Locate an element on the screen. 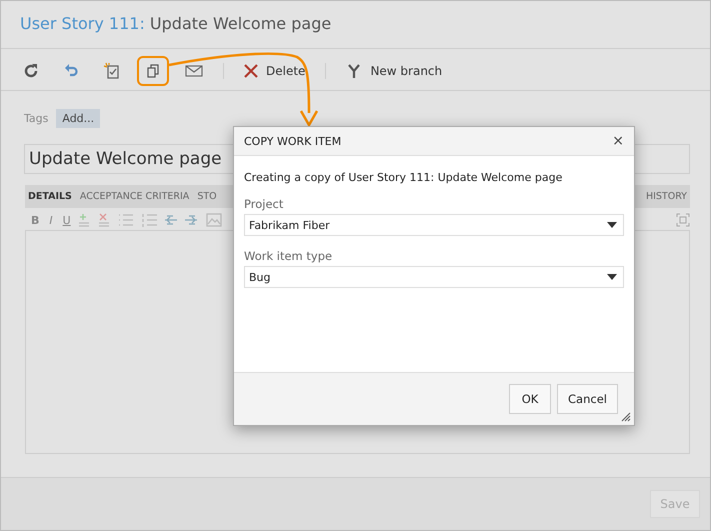 The height and width of the screenshot is (531, 711). refresh-icon is located at coordinates (31, 71).